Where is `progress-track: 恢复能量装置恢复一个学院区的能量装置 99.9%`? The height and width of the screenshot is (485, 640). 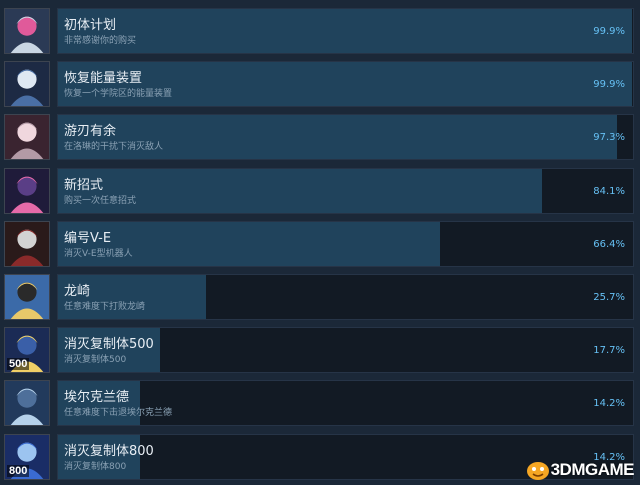 progress-track: 恢复能量装置恢复一个学院区的能量装置 99.9% is located at coordinates (345, 84).